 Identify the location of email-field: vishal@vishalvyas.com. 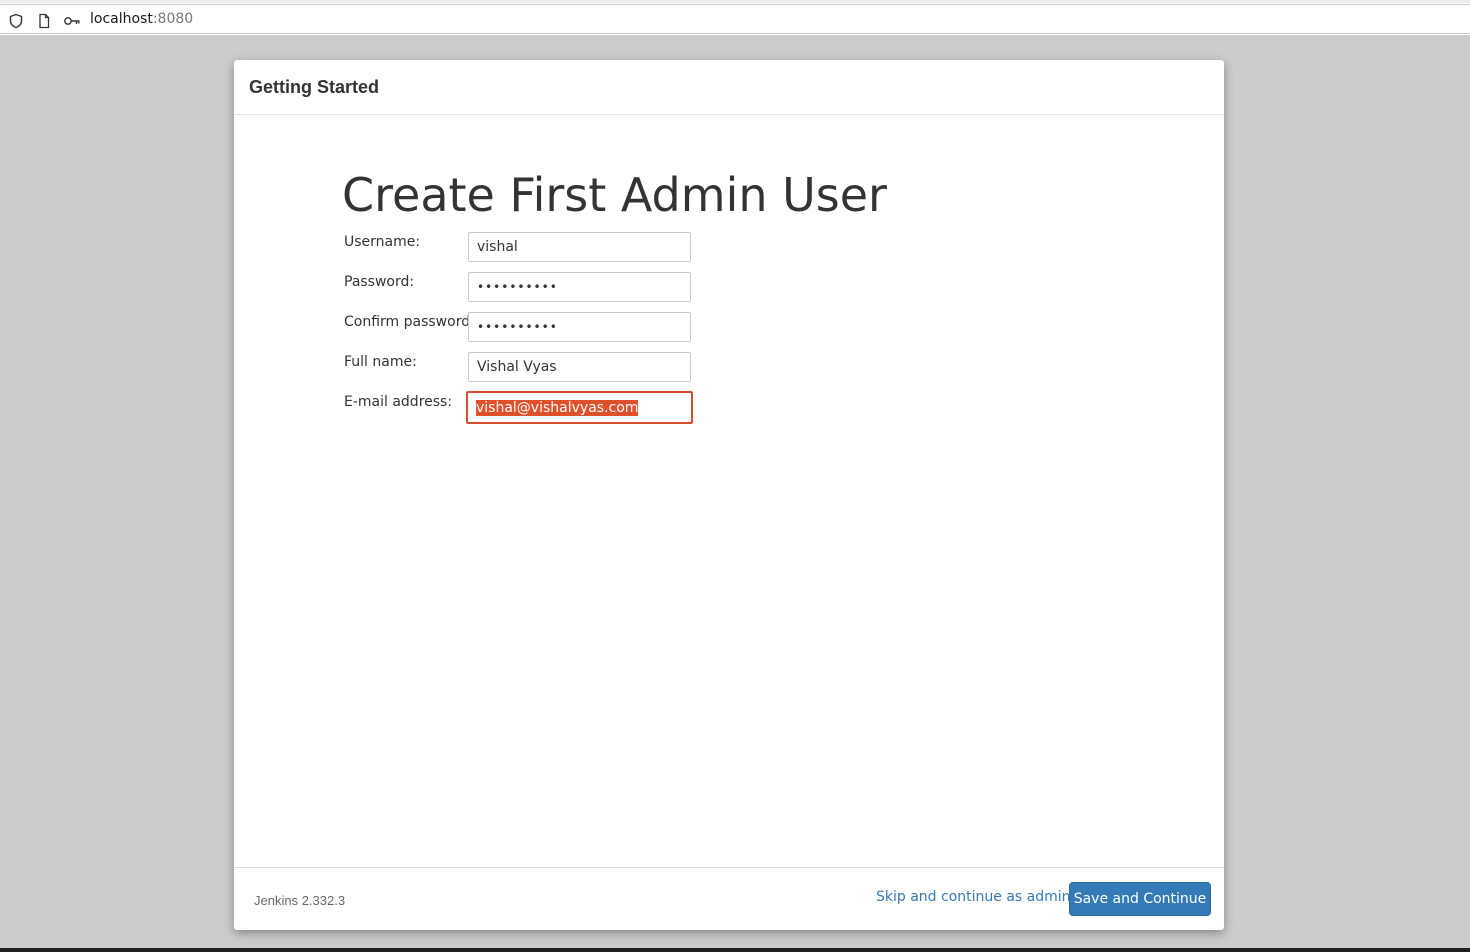
(579, 407).